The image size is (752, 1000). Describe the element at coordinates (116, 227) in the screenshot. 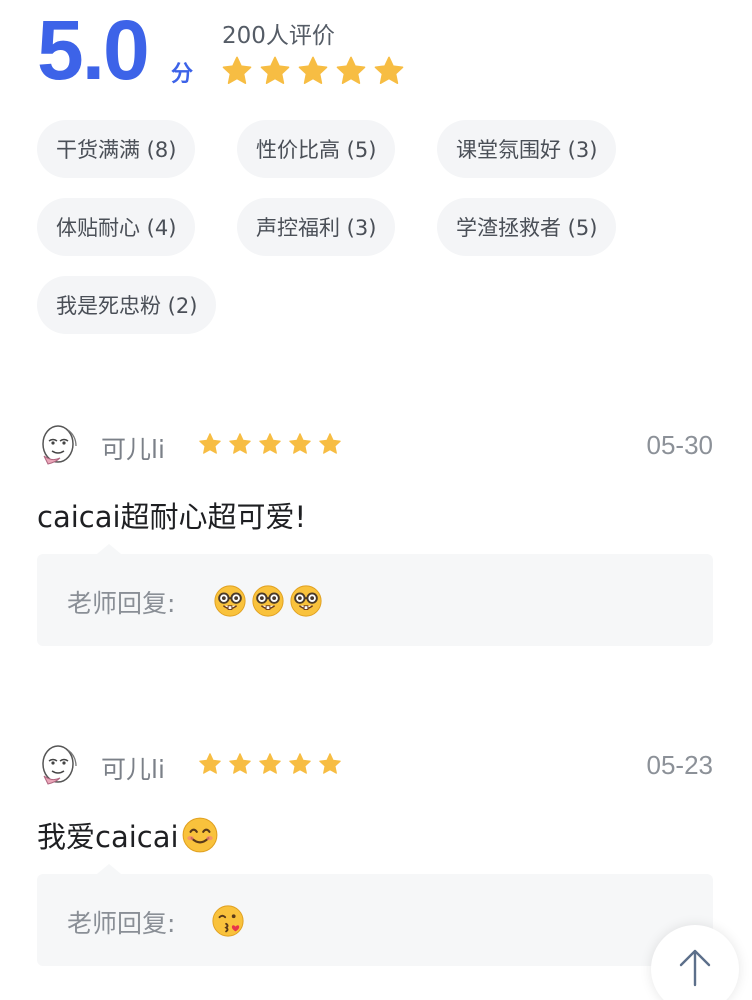

I see `tag-chip: 体贴耐心 (4)` at that location.